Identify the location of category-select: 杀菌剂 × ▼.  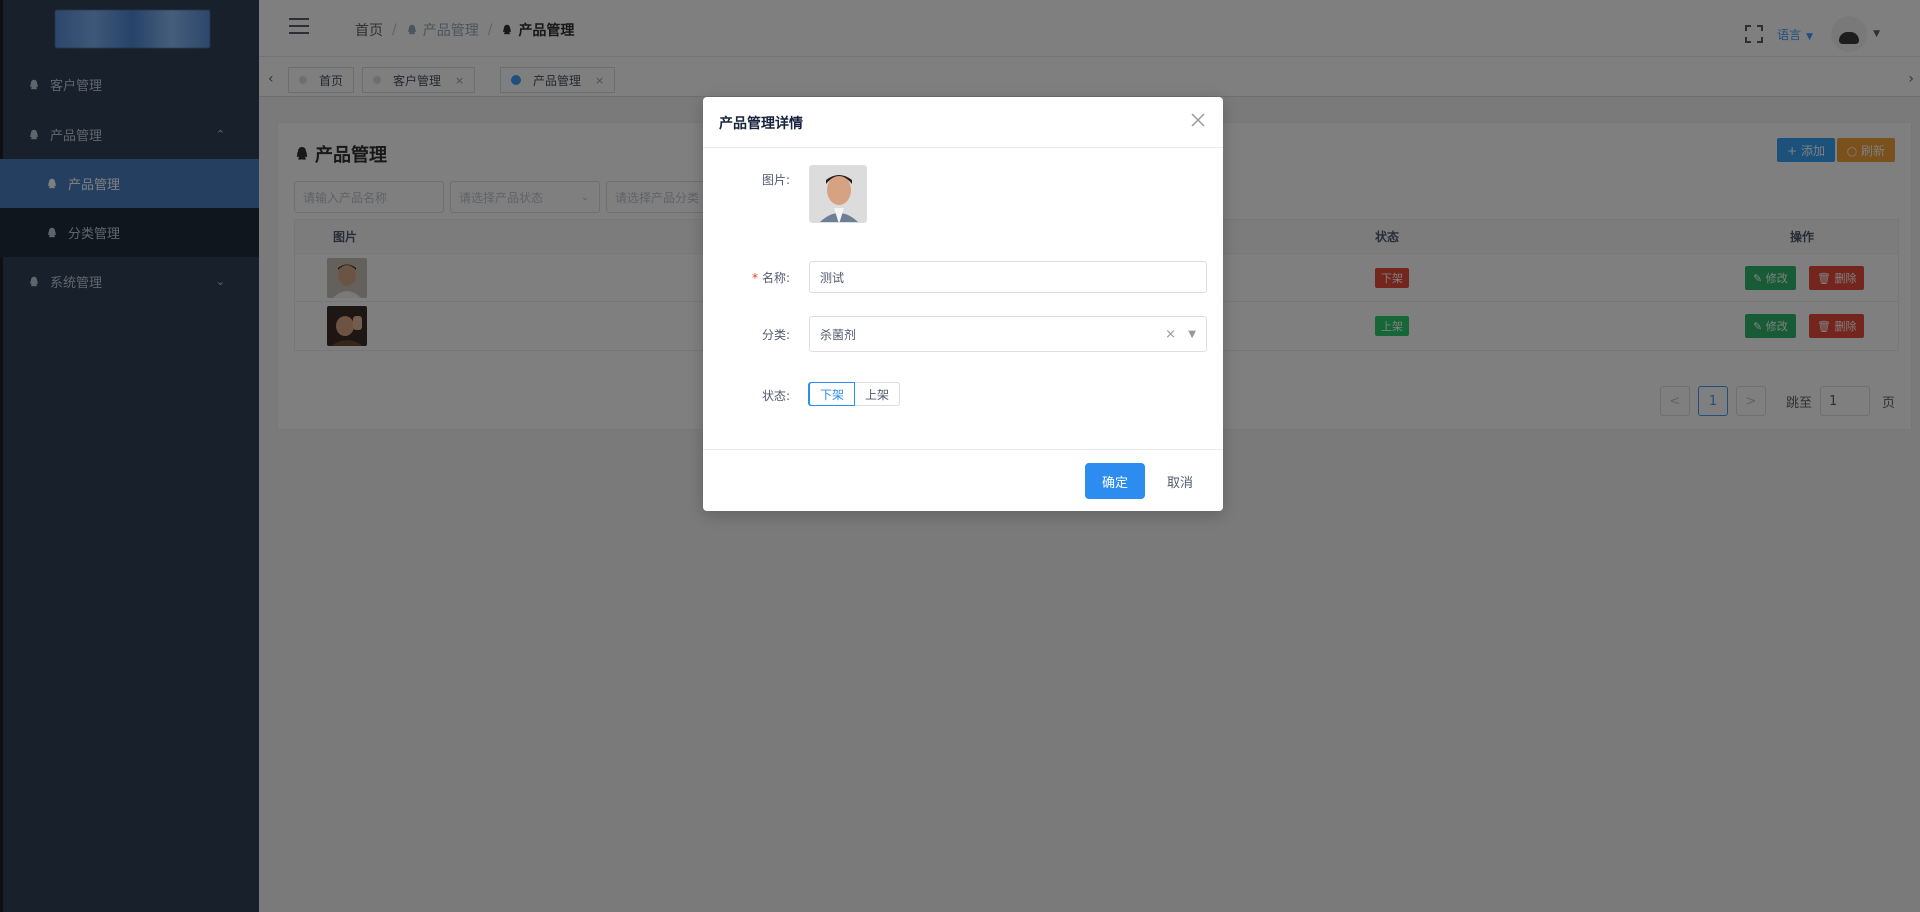
(1008, 334).